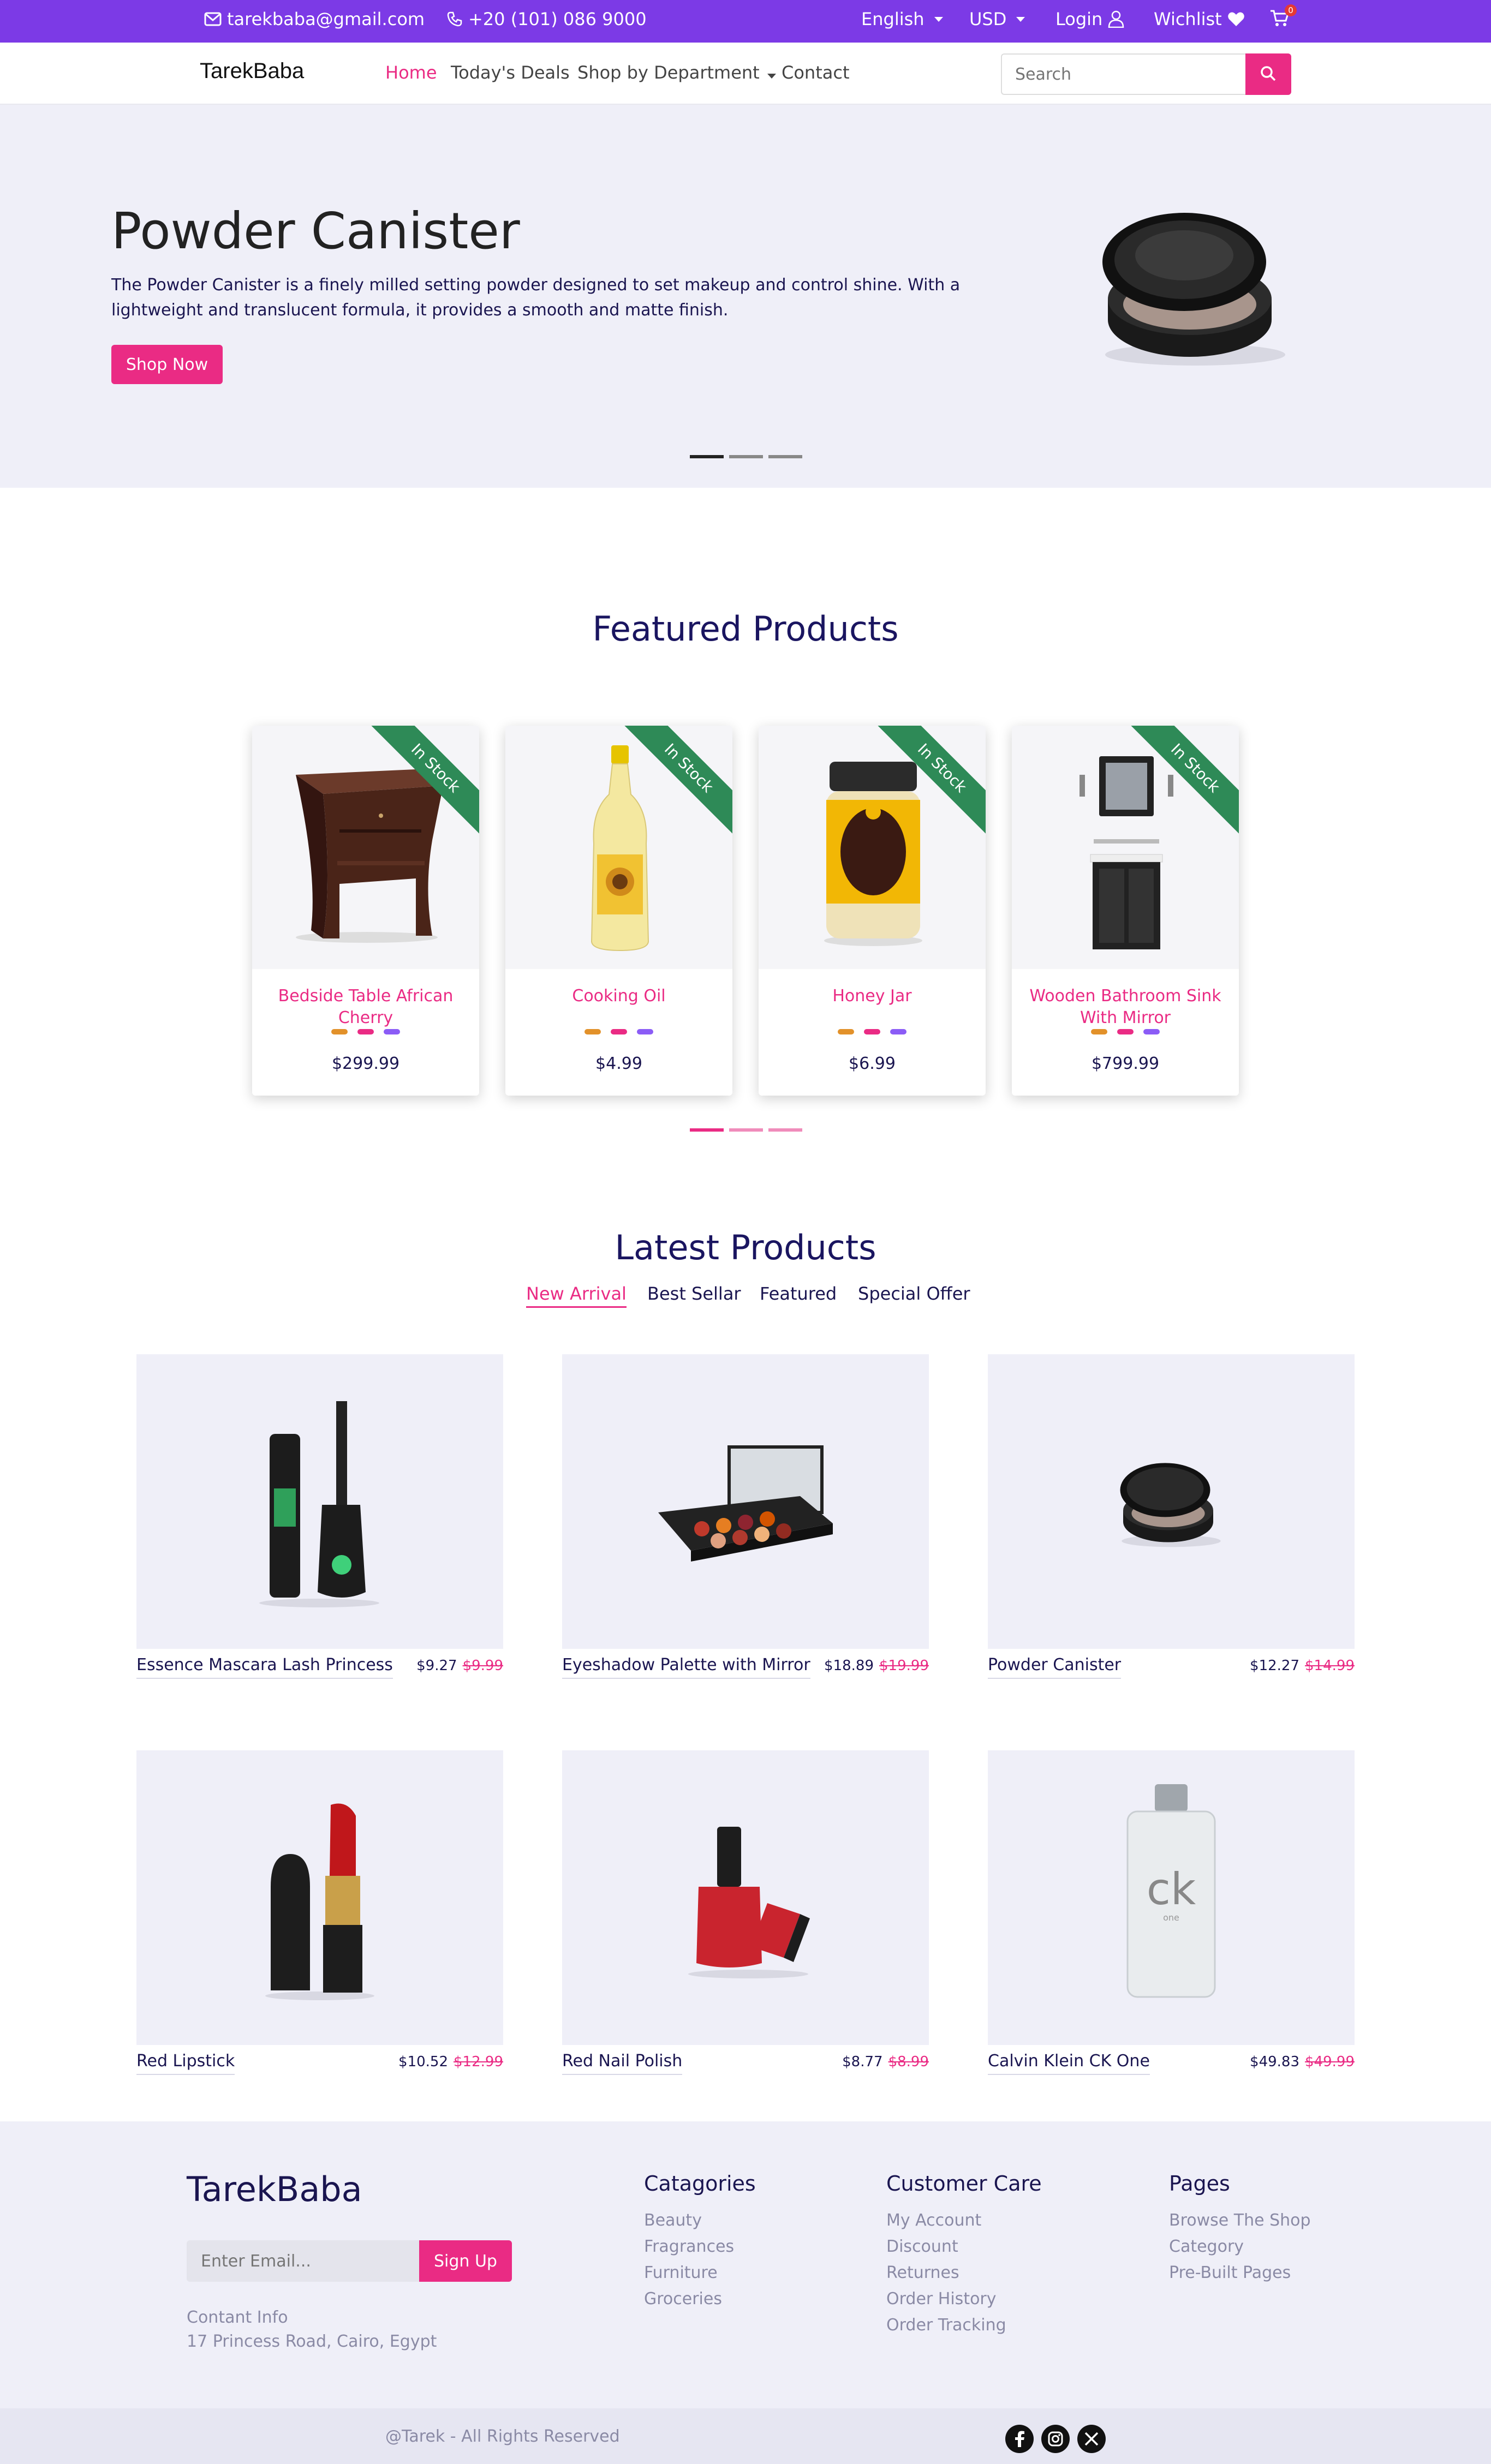 The height and width of the screenshot is (2464, 1491). I want to click on product-name: Powder Canister, so click(1055, 1667).